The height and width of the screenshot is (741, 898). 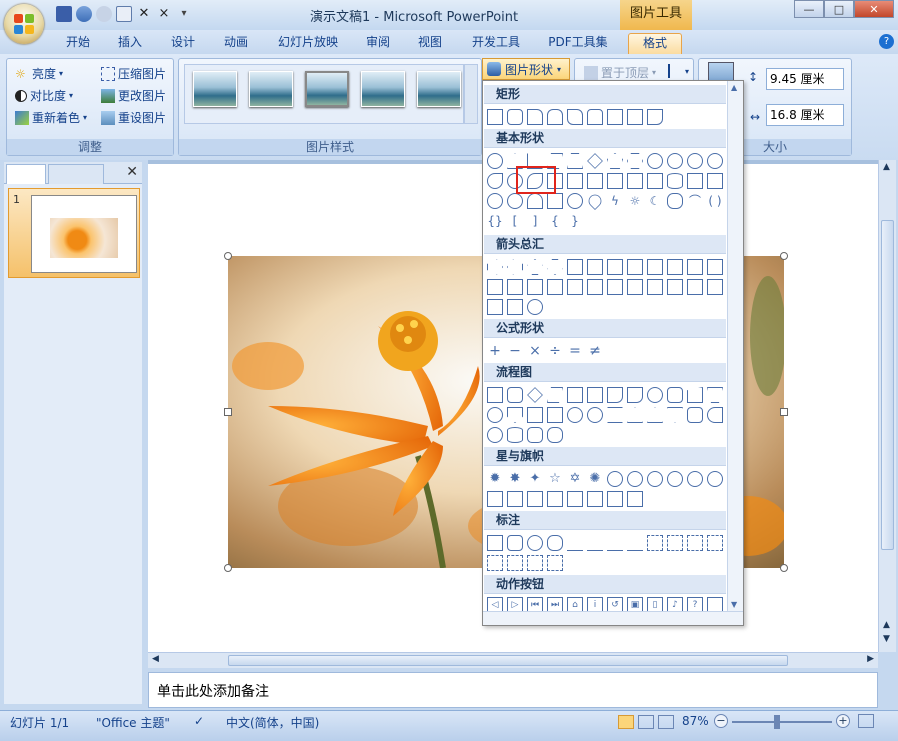 I want to click on vertical-scroll-shape-icon, so click(x=575, y=499).